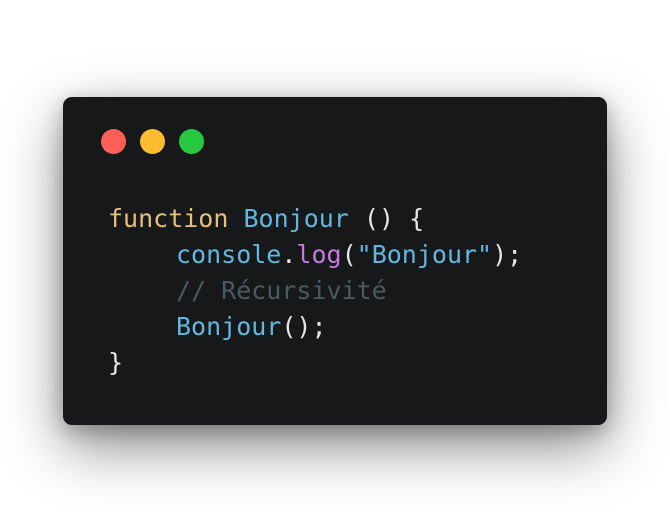 The width and height of the screenshot is (670, 522). I want to click on function-parens: (), so click(379, 218).